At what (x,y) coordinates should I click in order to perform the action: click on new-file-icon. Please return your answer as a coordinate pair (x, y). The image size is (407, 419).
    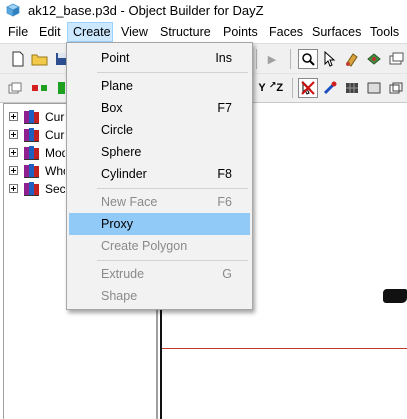
    Looking at the image, I should click on (18, 59).